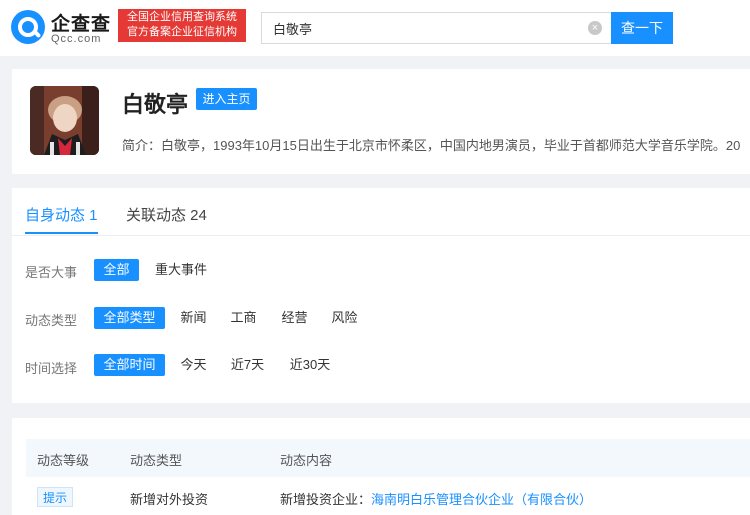 The image size is (750, 515). What do you see at coordinates (388, 458) in the screenshot?
I see `table-header: 动态等级 动态类型 动态内容` at bounding box center [388, 458].